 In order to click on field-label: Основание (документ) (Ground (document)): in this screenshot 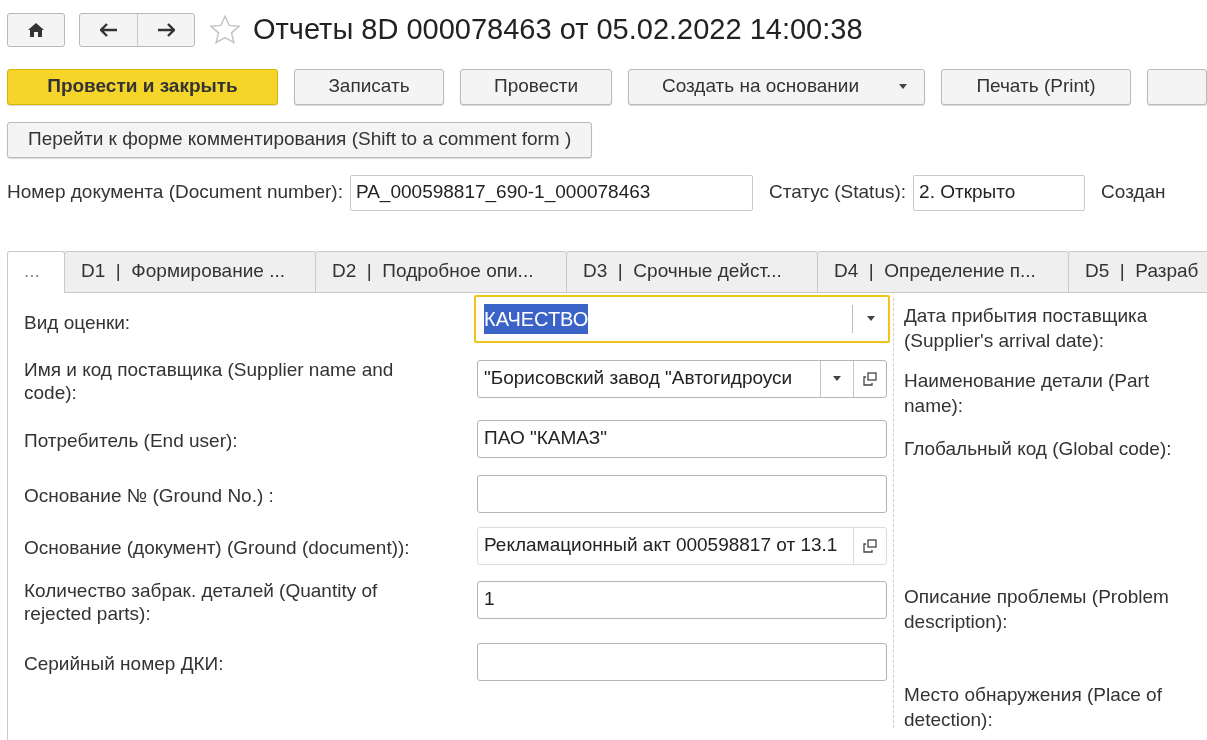, I will do `click(217, 547)`.